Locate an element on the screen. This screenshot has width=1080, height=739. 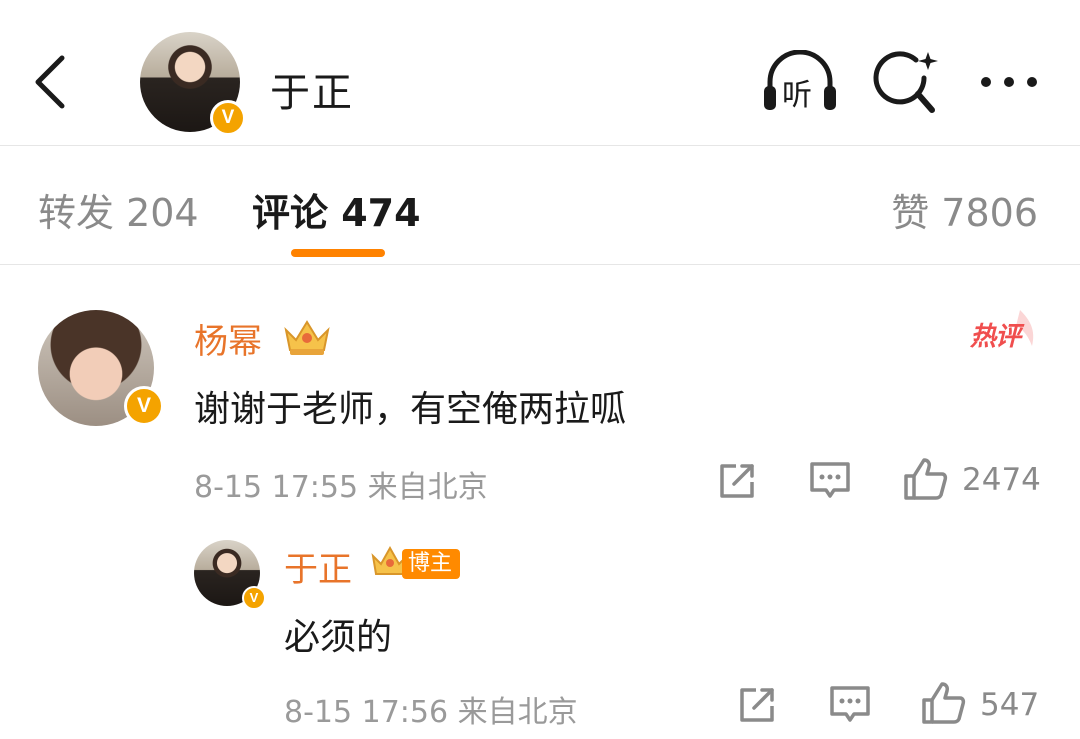
reply-username: 于正 is located at coordinates (318, 566).